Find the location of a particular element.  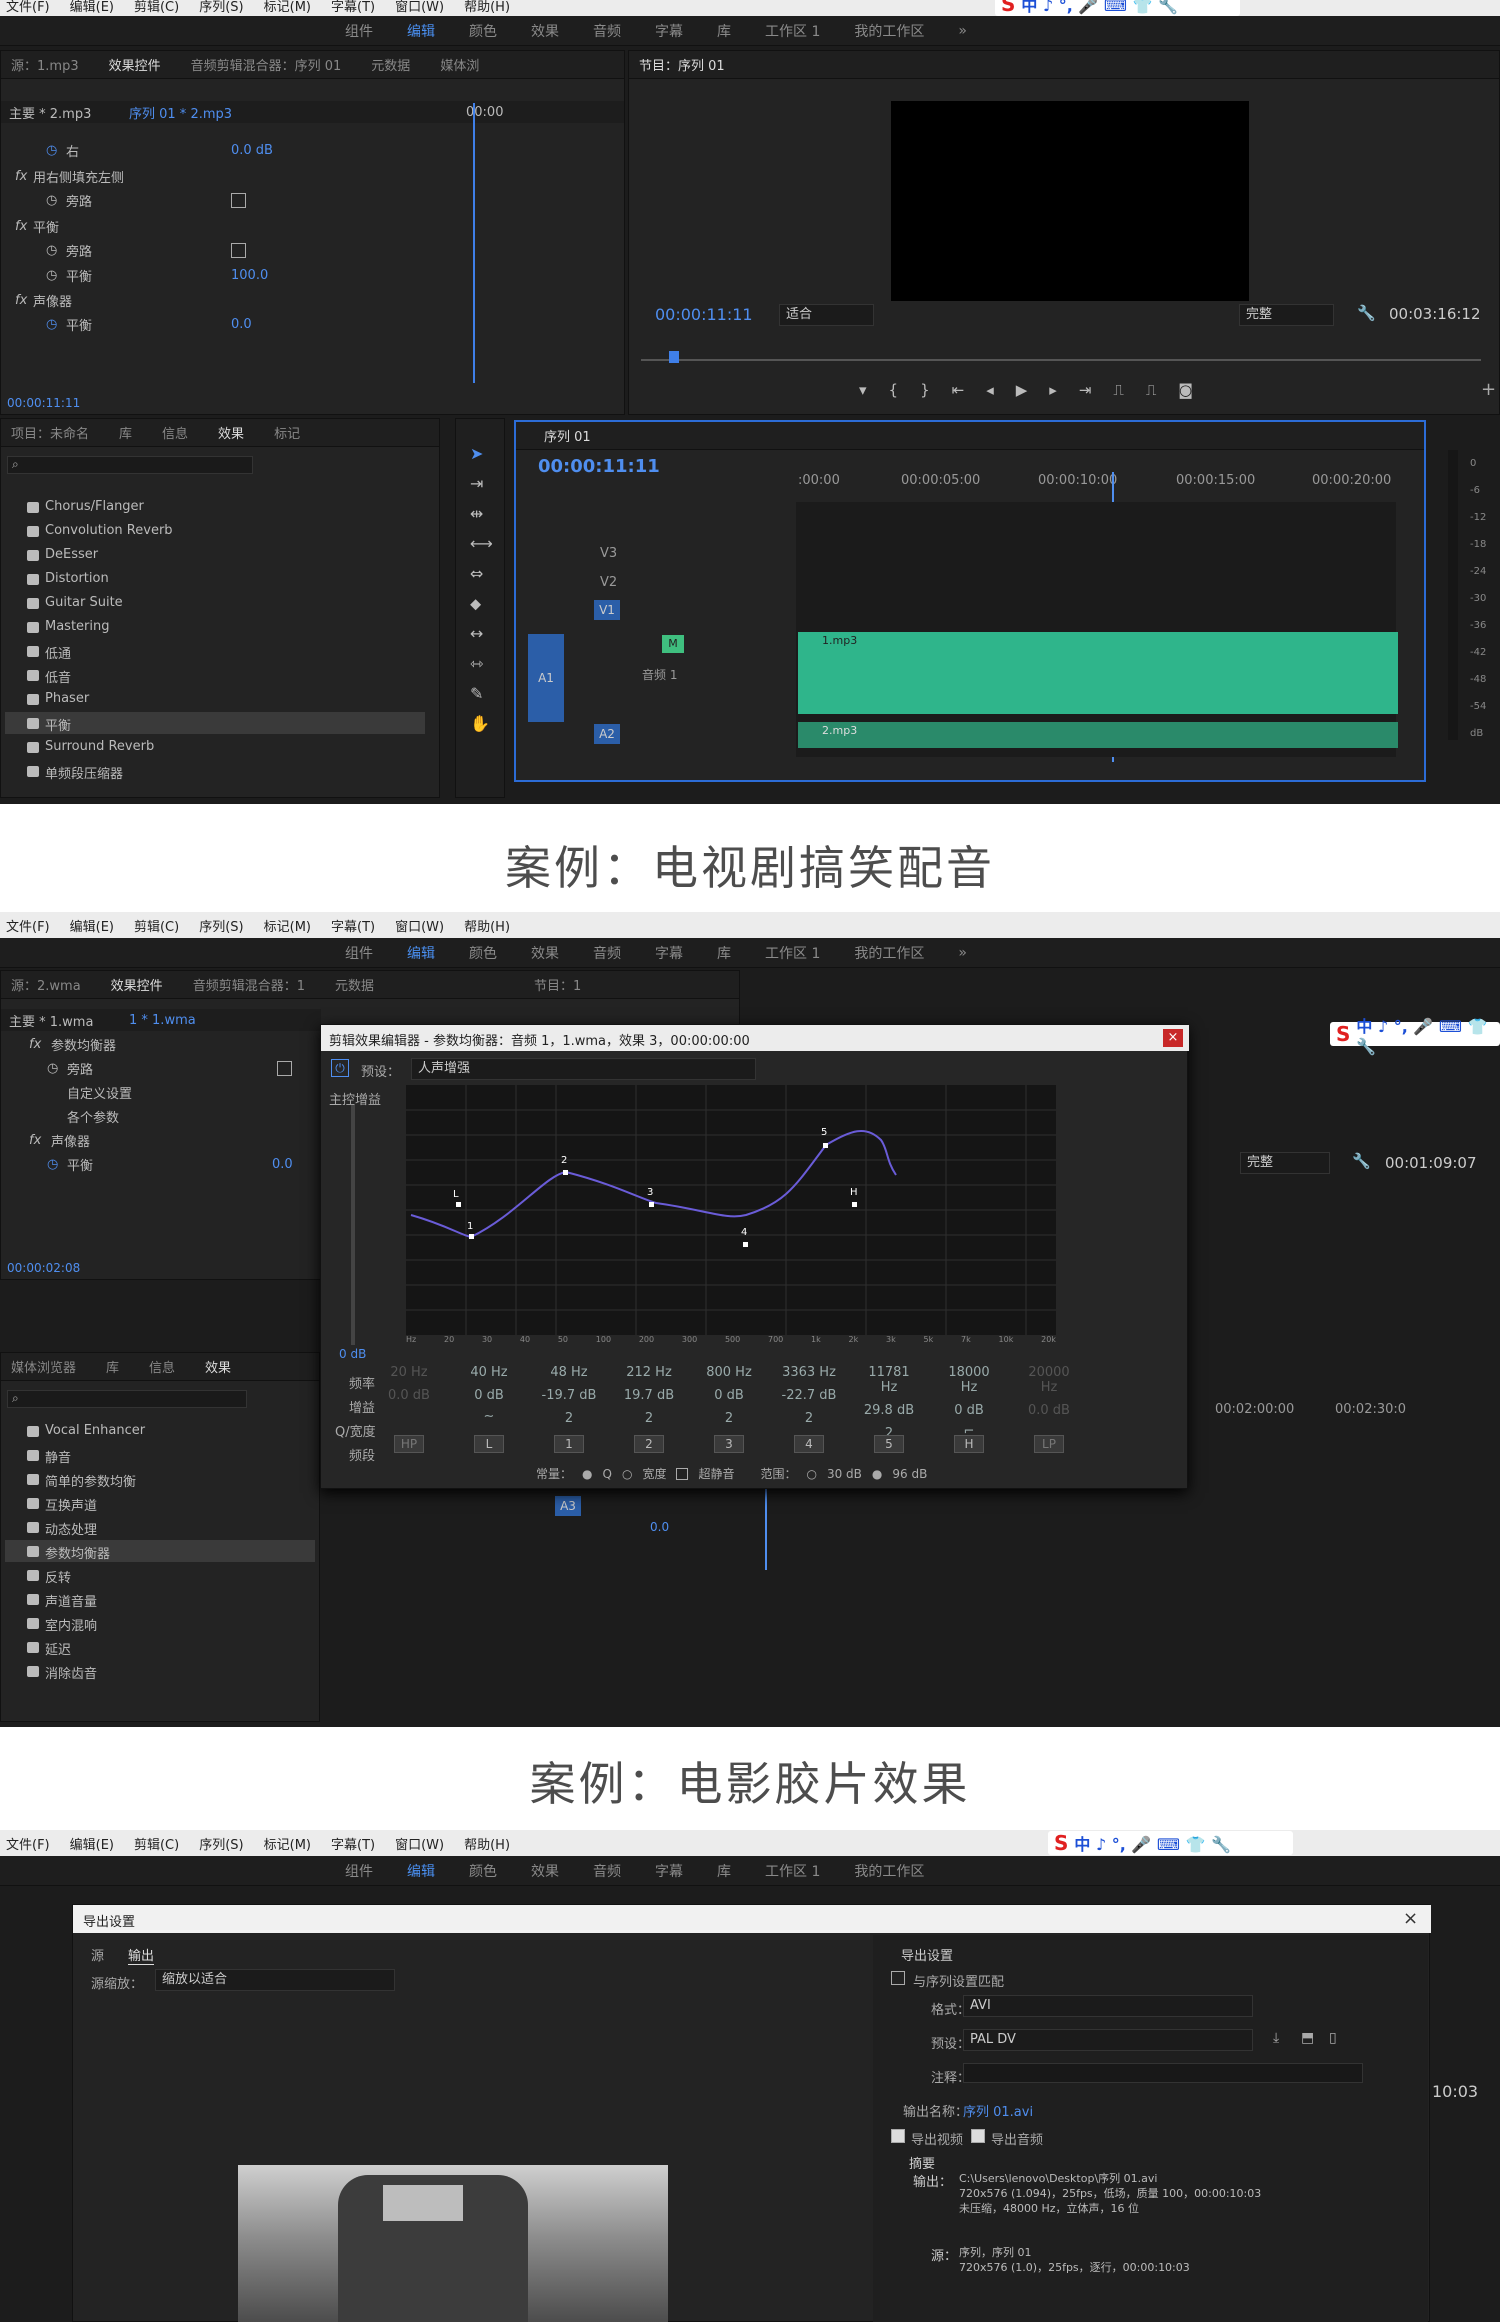

add-button: + is located at coordinates (1488, 389).